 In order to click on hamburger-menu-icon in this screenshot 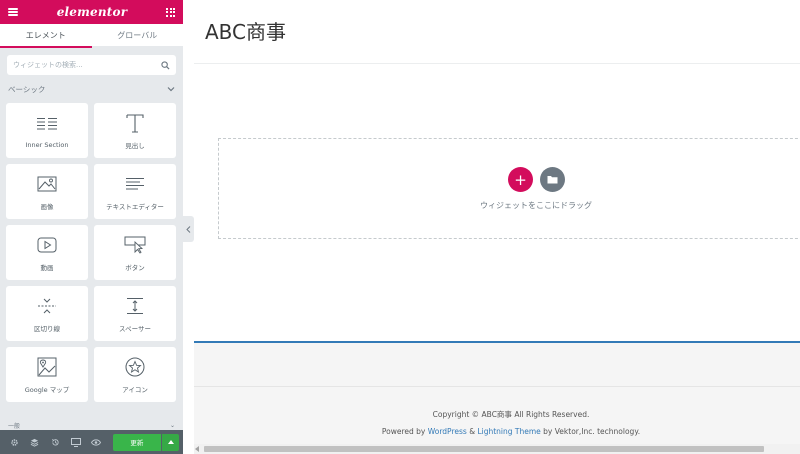, I will do `click(13, 12)`.